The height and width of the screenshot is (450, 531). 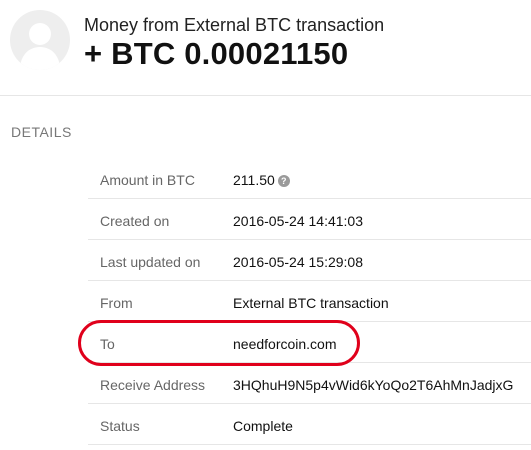 I want to click on user-silhouette-icon, so click(x=40, y=46).